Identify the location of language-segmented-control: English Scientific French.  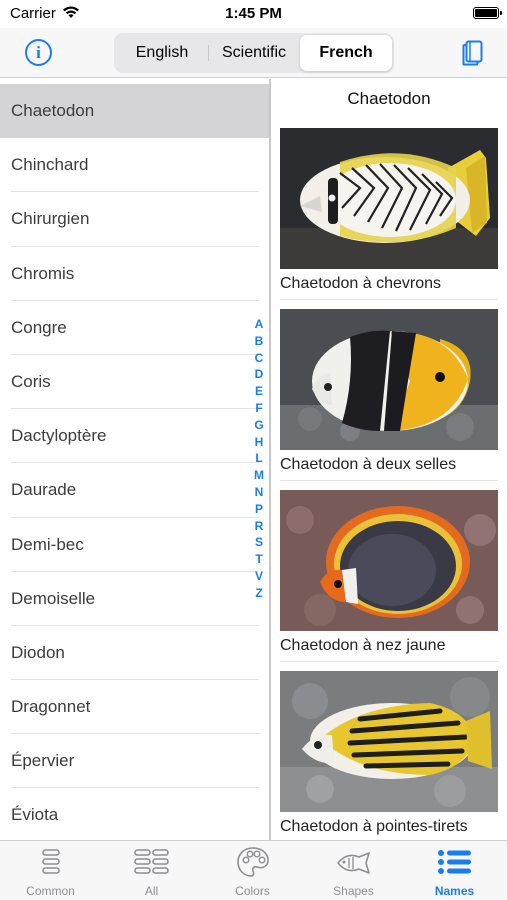
(254, 53).